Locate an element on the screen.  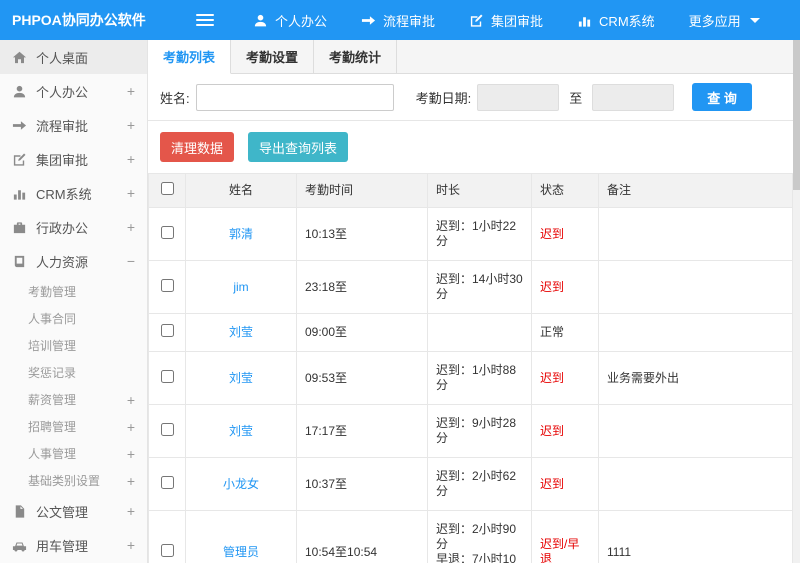
sidebar-item-workflow-approval: 流程审批 + is located at coordinates (73, 125).